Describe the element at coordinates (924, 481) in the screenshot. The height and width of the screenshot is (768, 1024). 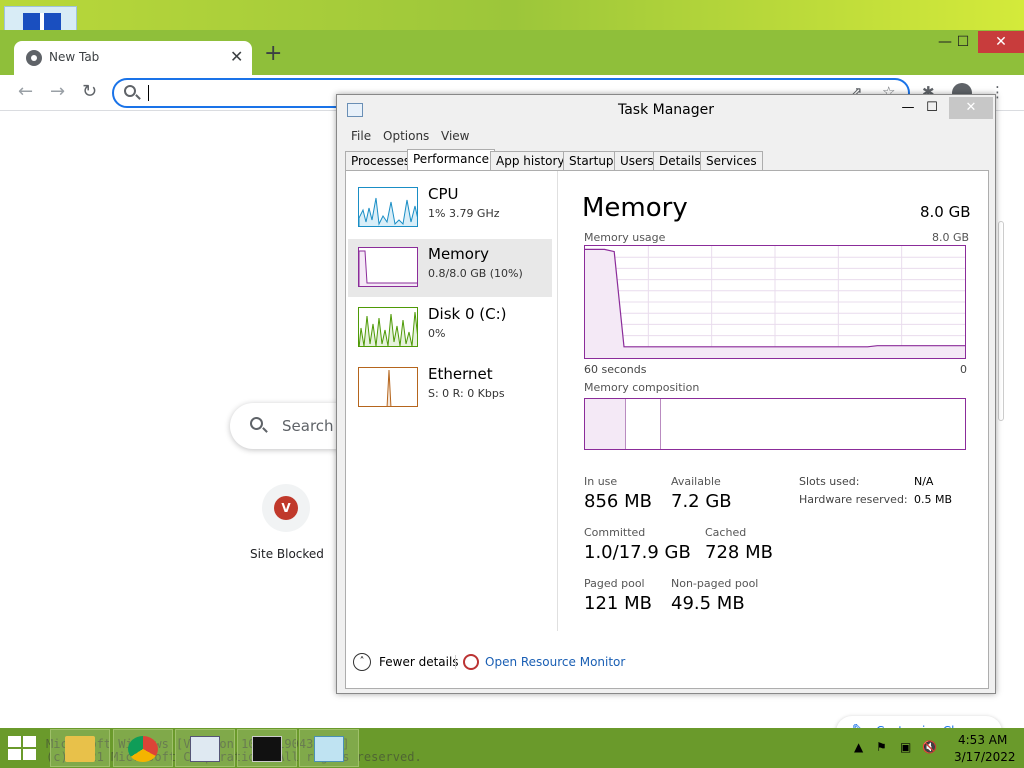
I see `detail-value-slots: N/A` at that location.